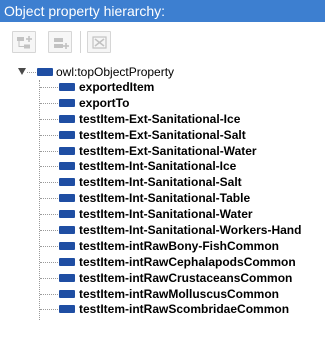  I want to click on add-sub-property-button, so click(24, 42).